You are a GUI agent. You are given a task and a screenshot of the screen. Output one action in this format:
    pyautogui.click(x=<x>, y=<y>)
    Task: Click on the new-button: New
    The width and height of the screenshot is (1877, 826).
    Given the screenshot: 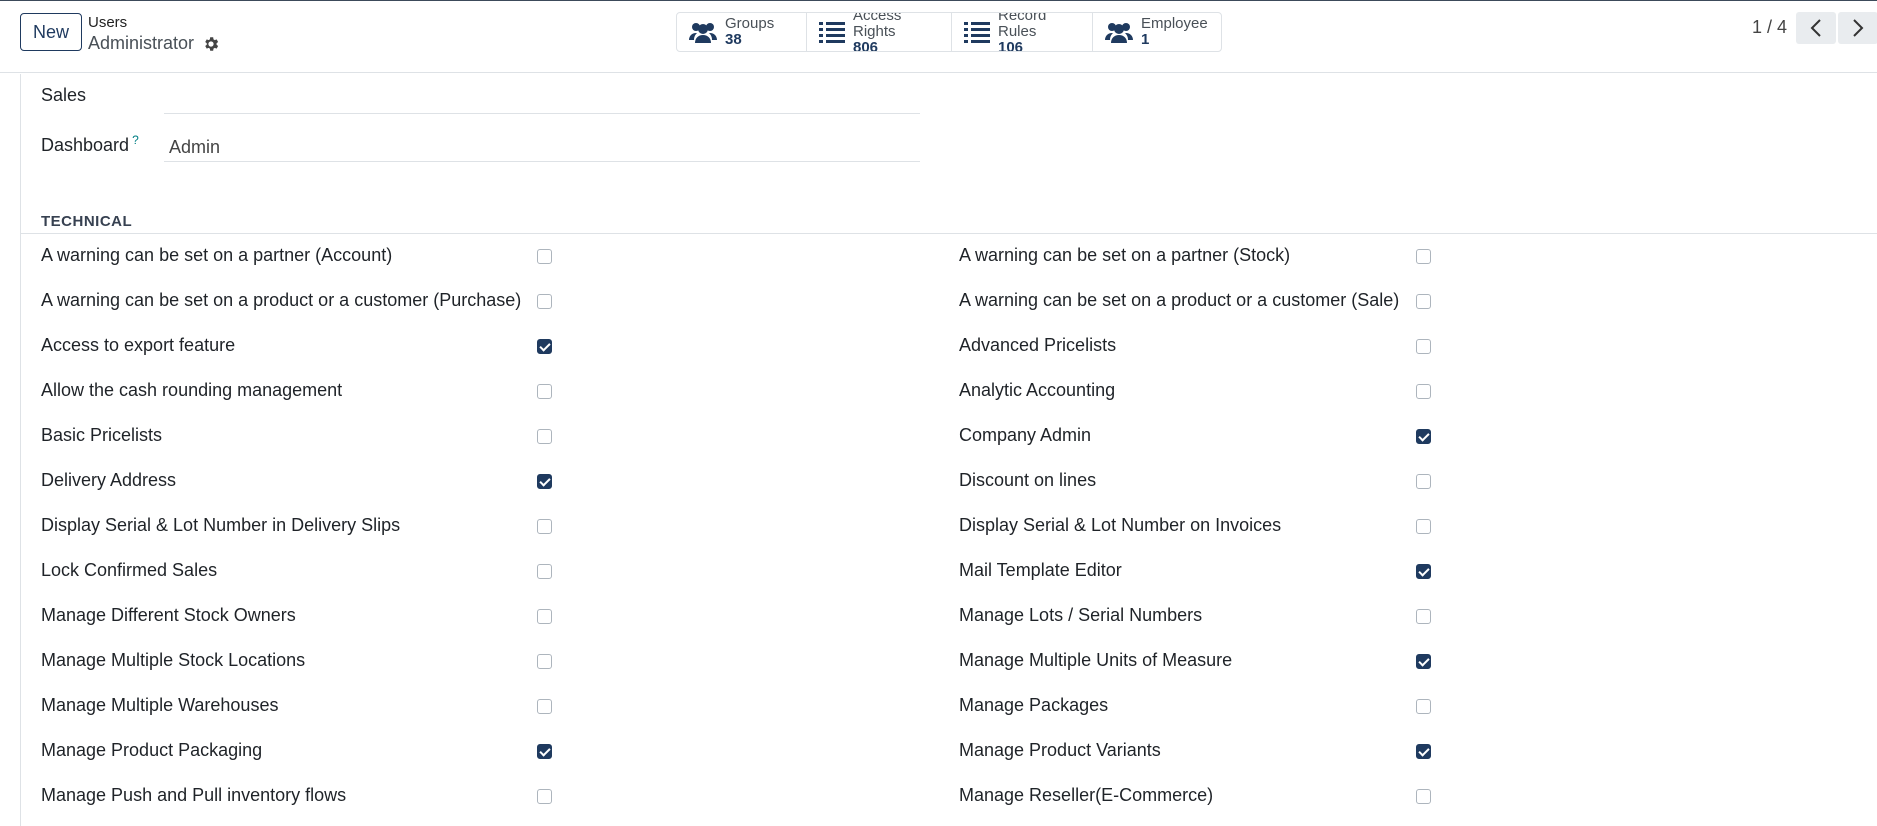 What is the action you would take?
    pyautogui.click(x=51, y=32)
    